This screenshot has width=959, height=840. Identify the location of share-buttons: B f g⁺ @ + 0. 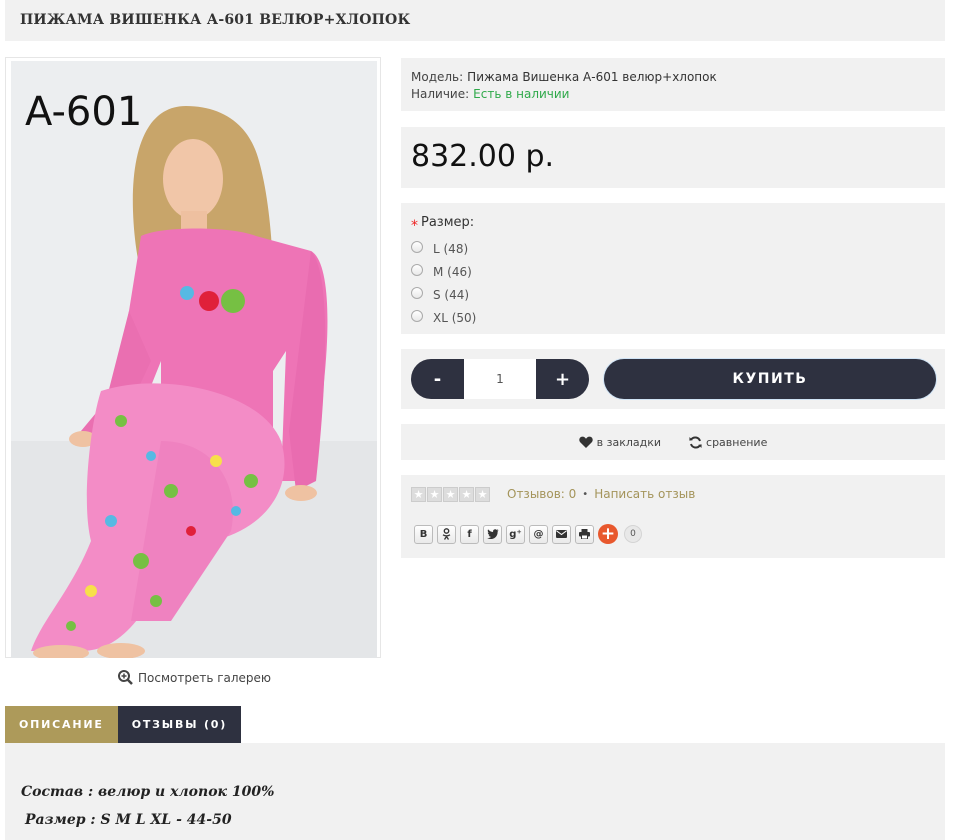
(528, 534).